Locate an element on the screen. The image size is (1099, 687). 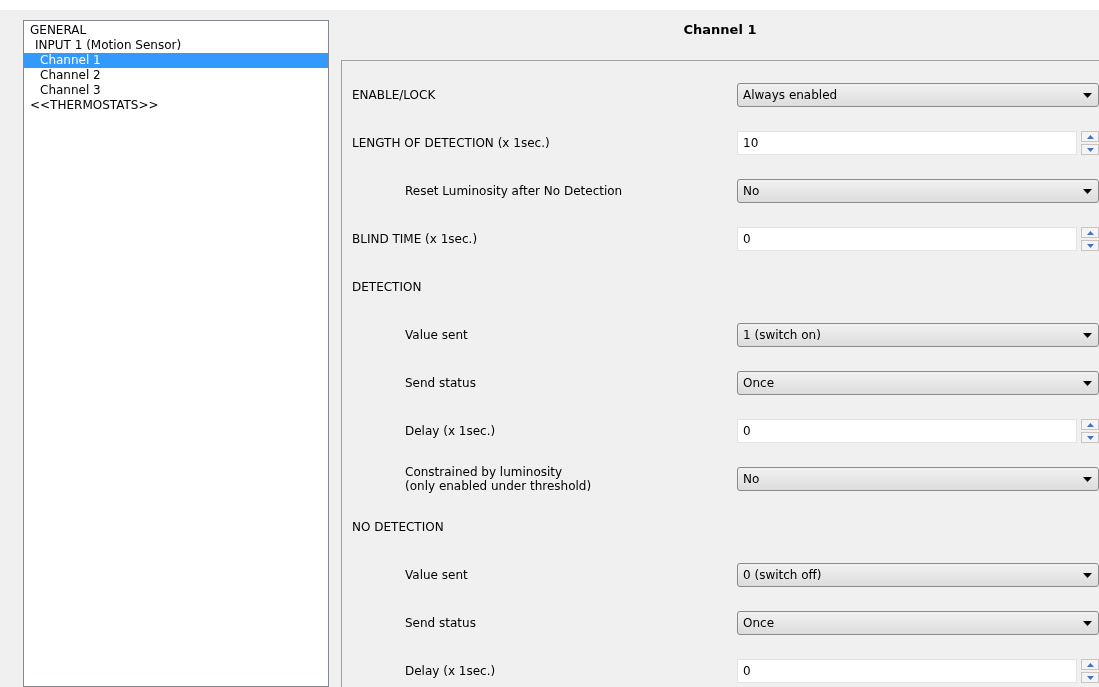
number-field: 10 is located at coordinates (907, 143).